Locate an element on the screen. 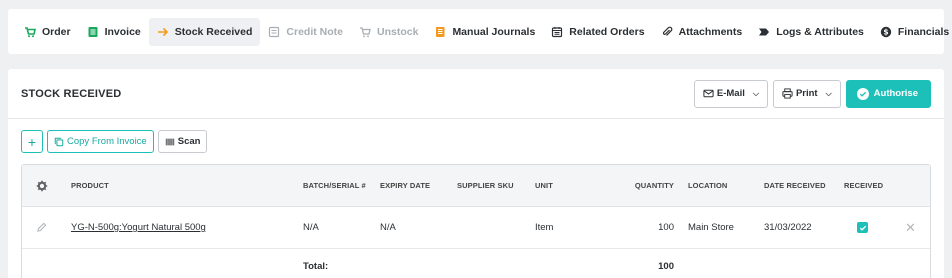 This screenshot has height=278, width=952. received-checkbox is located at coordinates (862, 227).